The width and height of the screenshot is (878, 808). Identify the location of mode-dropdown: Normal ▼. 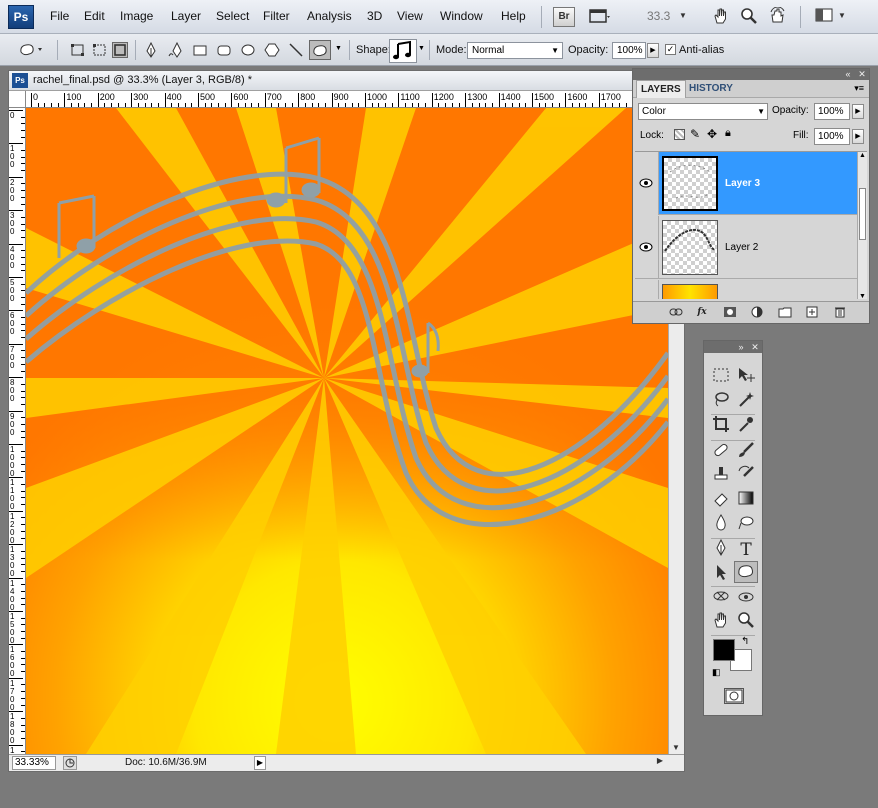
(515, 50).